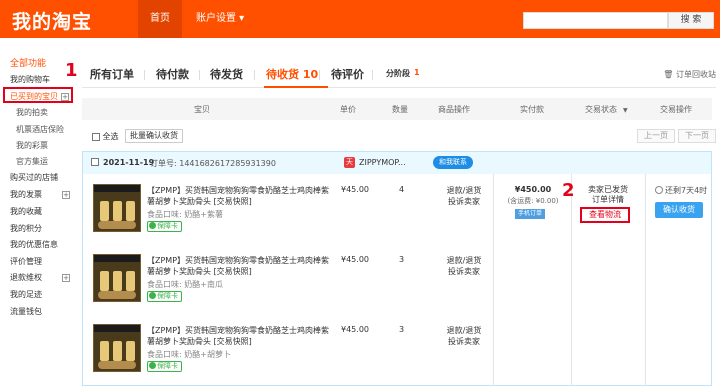 Image resolution: width=720 pixels, height=388 pixels. I want to click on order-status: 卖家已发货 订单详情, so click(608, 195).